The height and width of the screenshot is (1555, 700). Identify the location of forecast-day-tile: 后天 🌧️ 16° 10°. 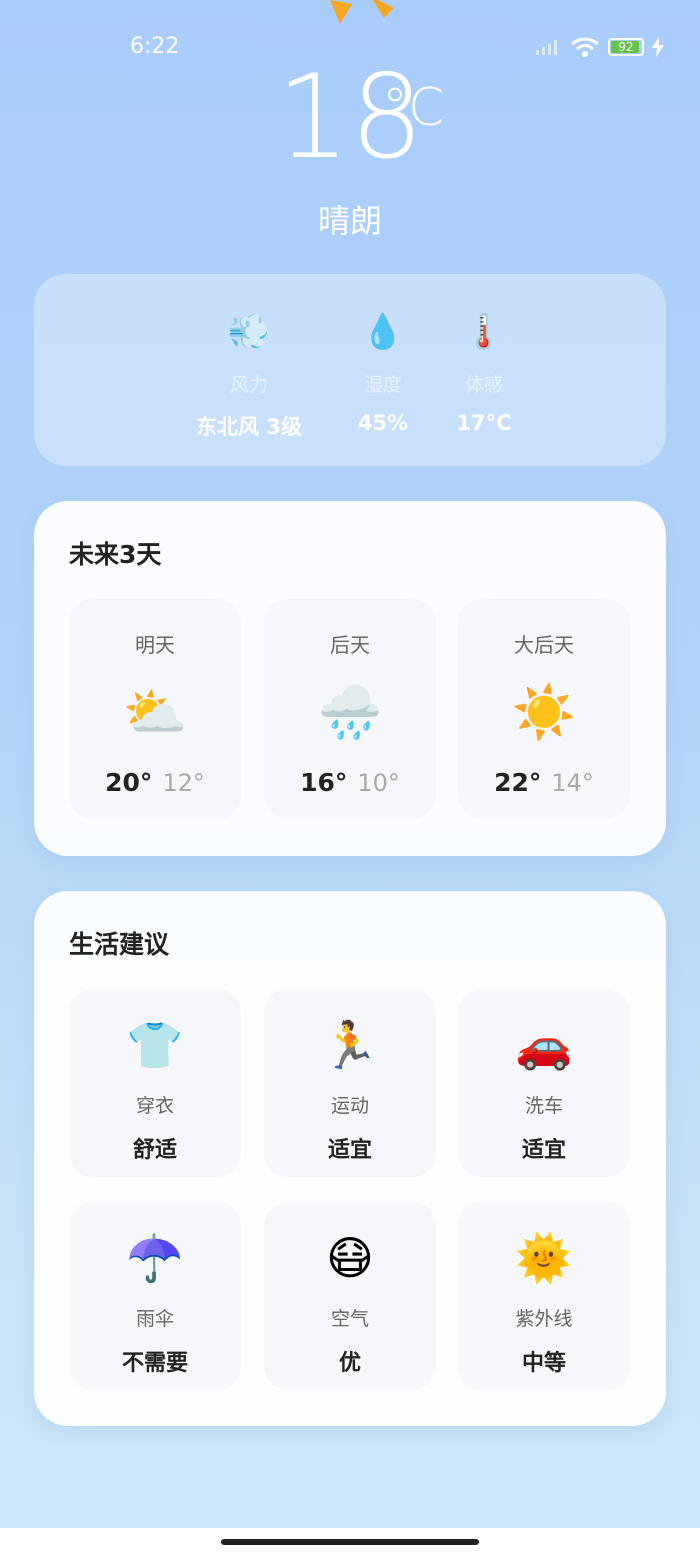
(350, 709).